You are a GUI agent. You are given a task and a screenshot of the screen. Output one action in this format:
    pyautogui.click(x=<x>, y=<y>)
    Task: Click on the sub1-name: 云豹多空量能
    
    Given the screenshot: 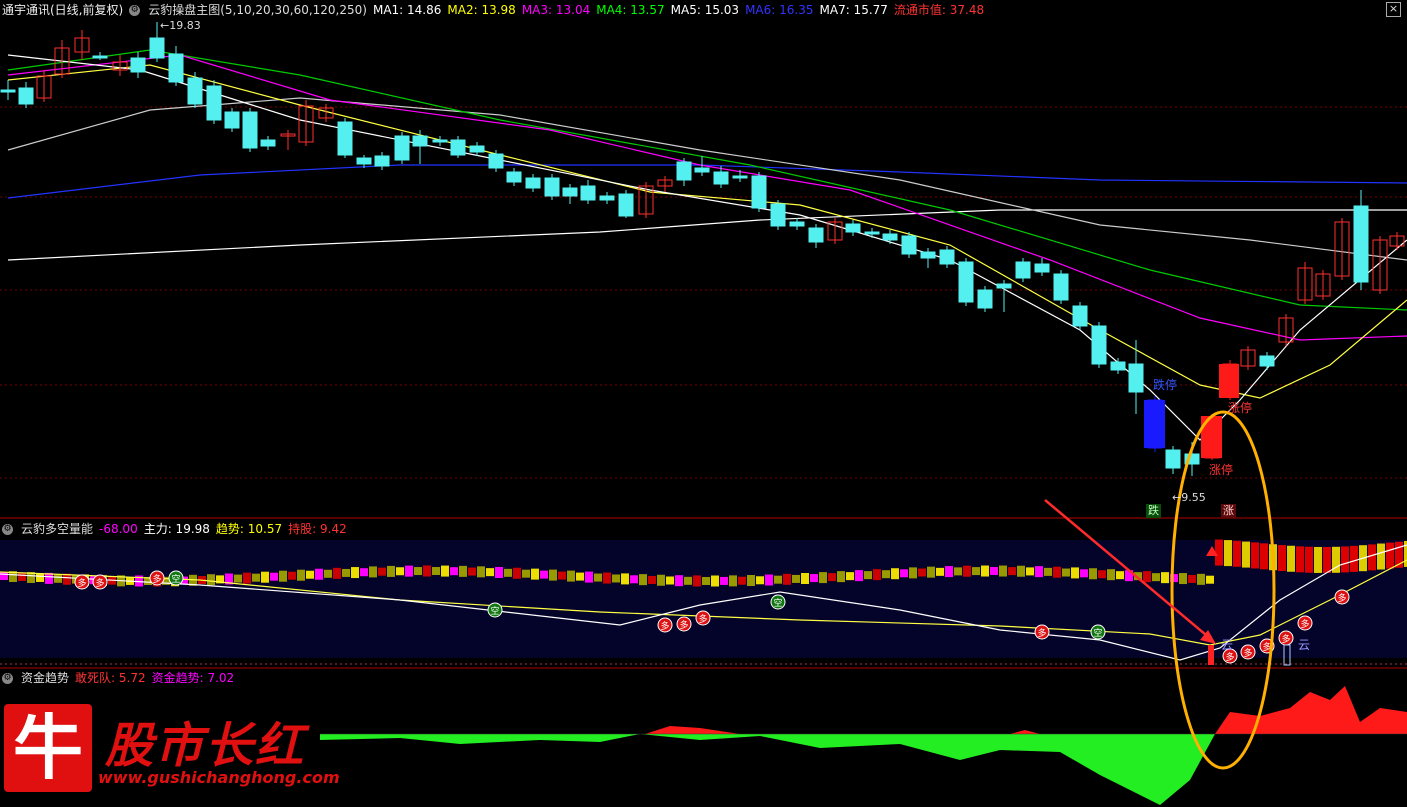 What is the action you would take?
    pyautogui.click(x=57, y=529)
    